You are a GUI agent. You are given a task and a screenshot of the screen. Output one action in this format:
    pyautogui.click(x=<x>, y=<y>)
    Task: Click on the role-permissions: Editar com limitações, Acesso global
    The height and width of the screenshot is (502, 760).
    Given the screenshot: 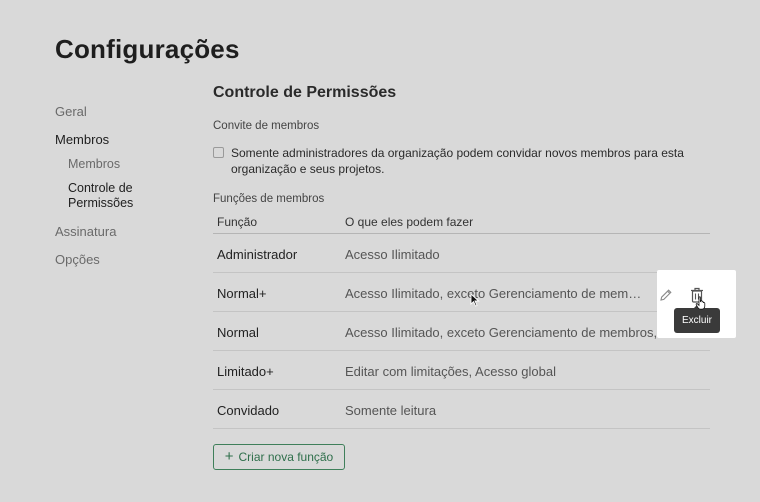 What is the action you would take?
    pyautogui.click(x=450, y=371)
    